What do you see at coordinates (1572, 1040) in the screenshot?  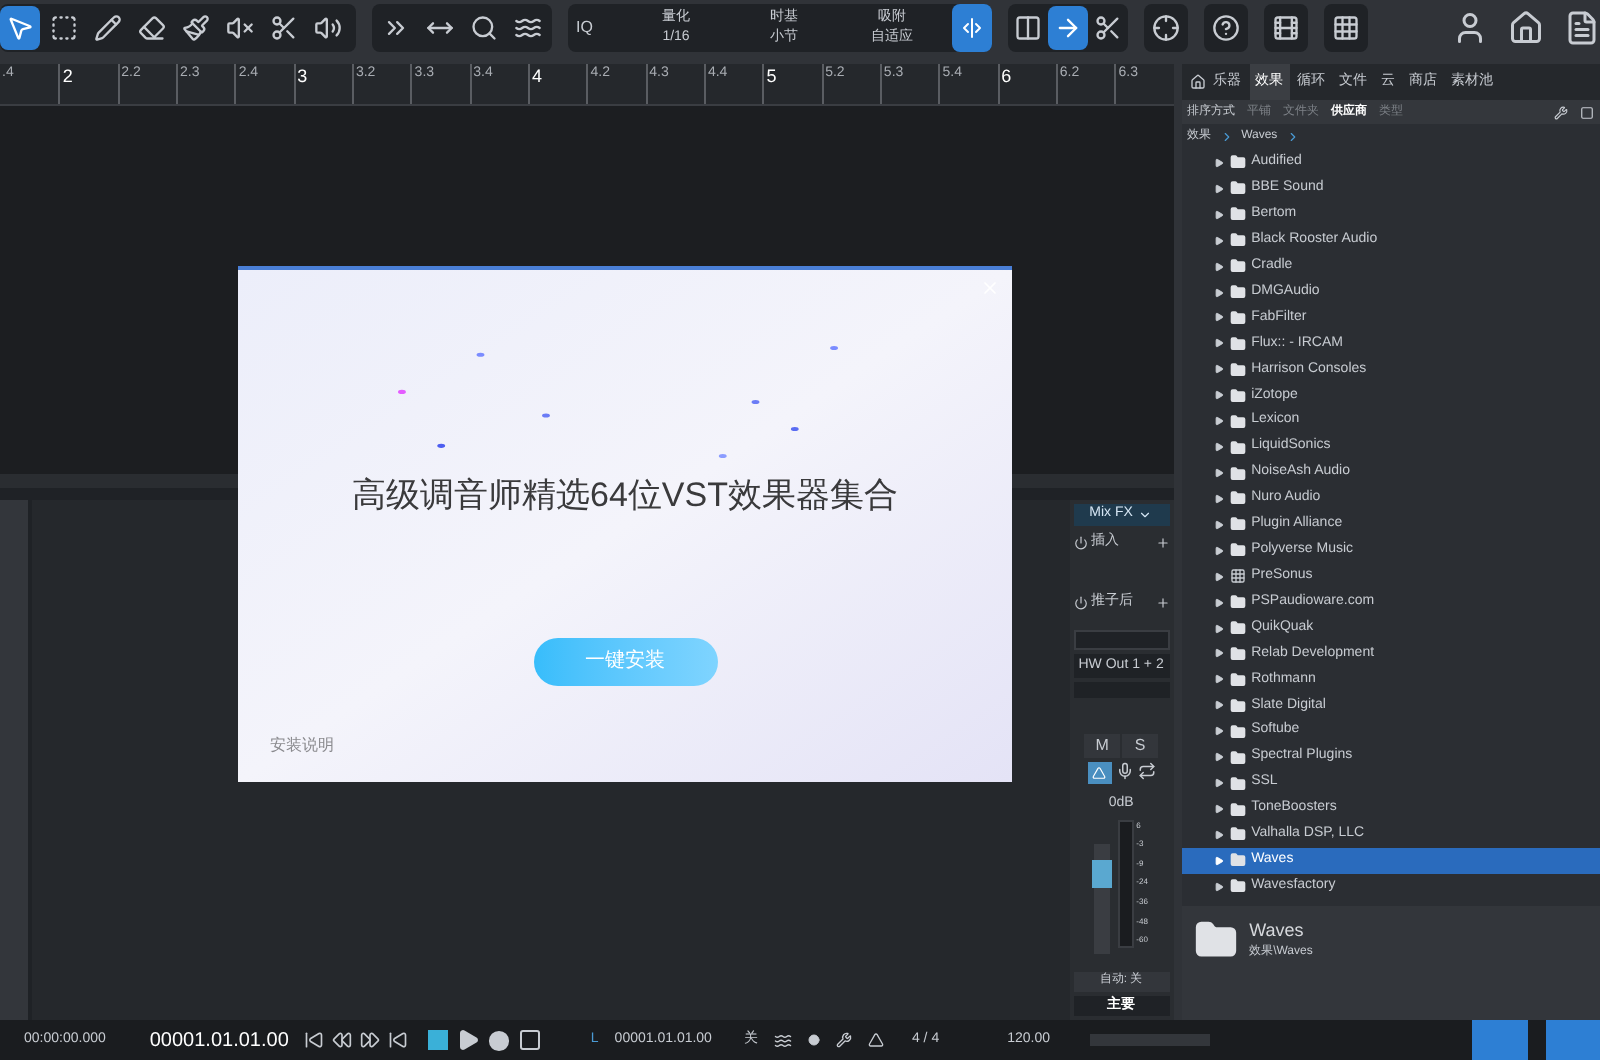 I see `view-tab` at bounding box center [1572, 1040].